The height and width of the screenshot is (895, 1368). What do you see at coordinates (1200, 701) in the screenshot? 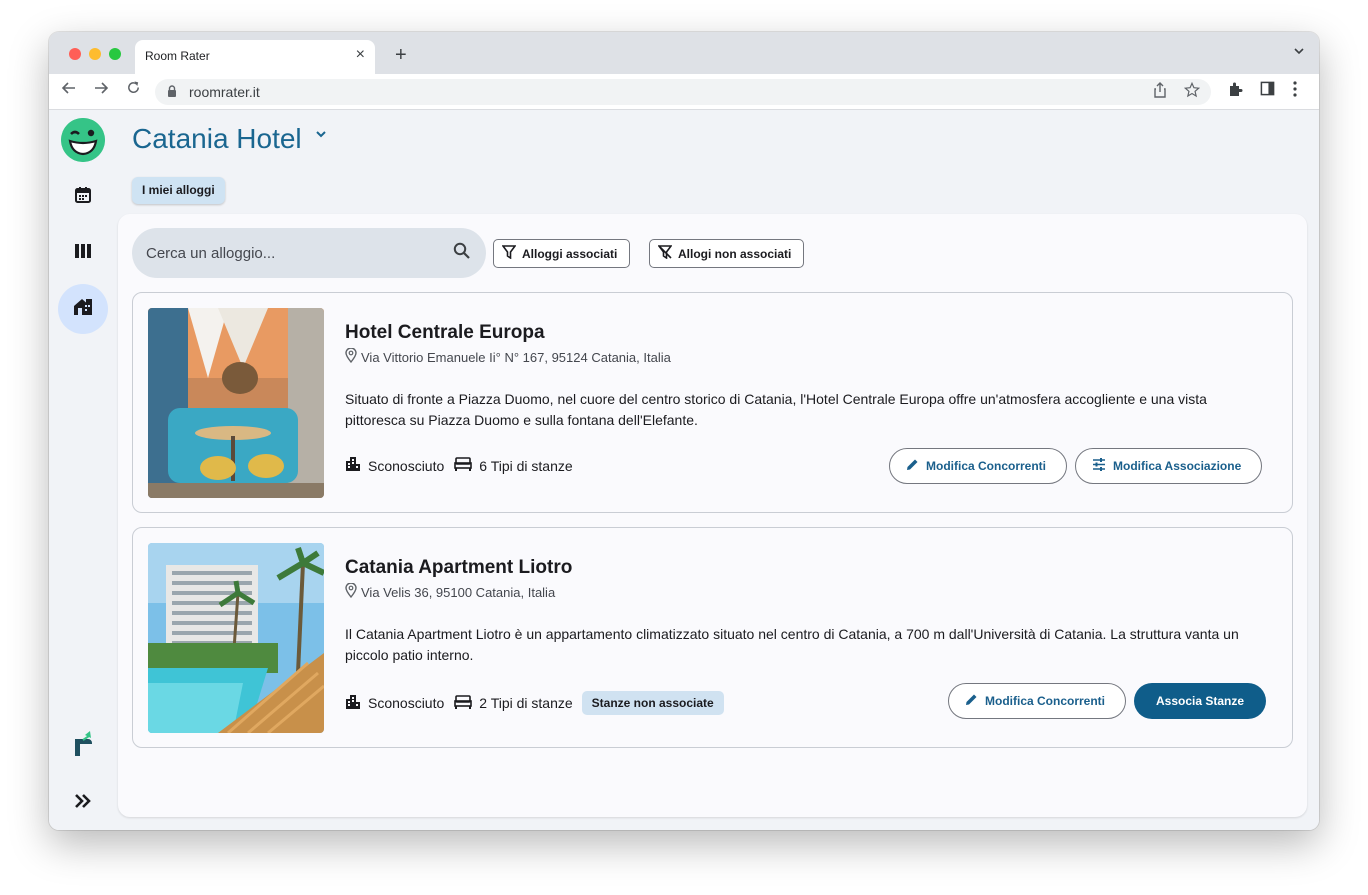
I see `associate-rooms-button: Associa Stanze` at bounding box center [1200, 701].